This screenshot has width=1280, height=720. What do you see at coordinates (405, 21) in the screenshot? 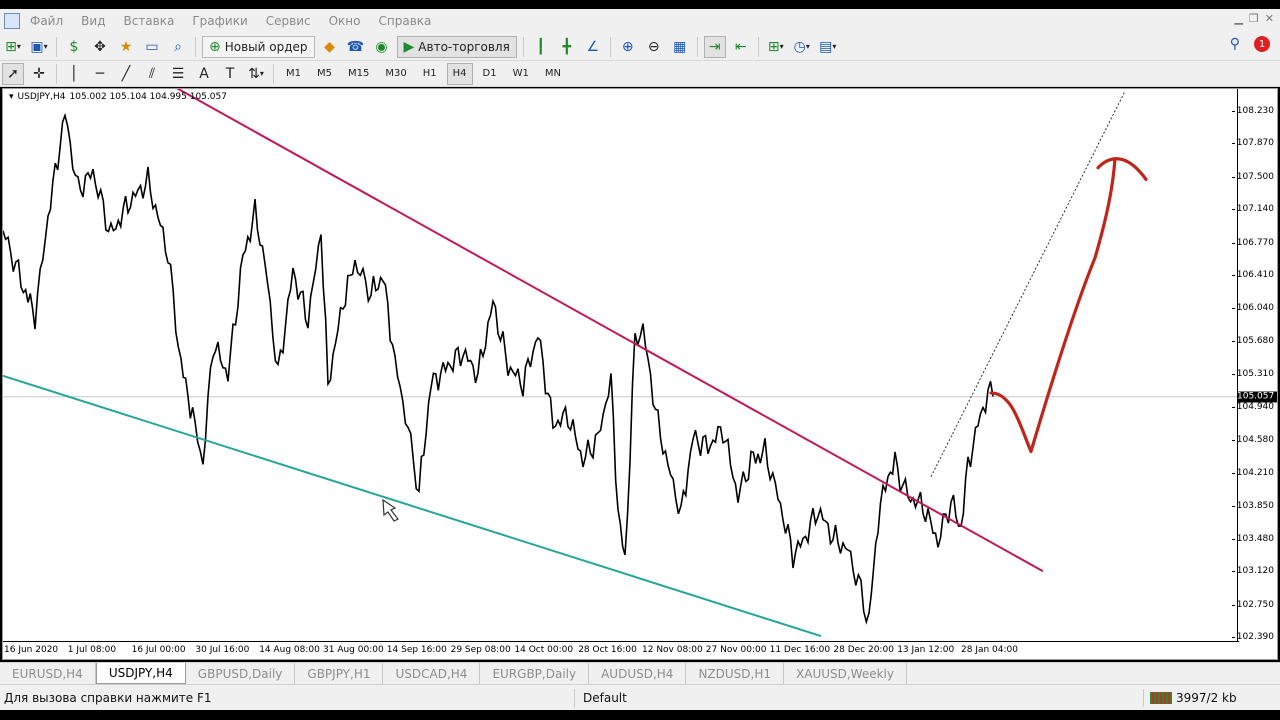
I see `menu-help: Справка` at bounding box center [405, 21].